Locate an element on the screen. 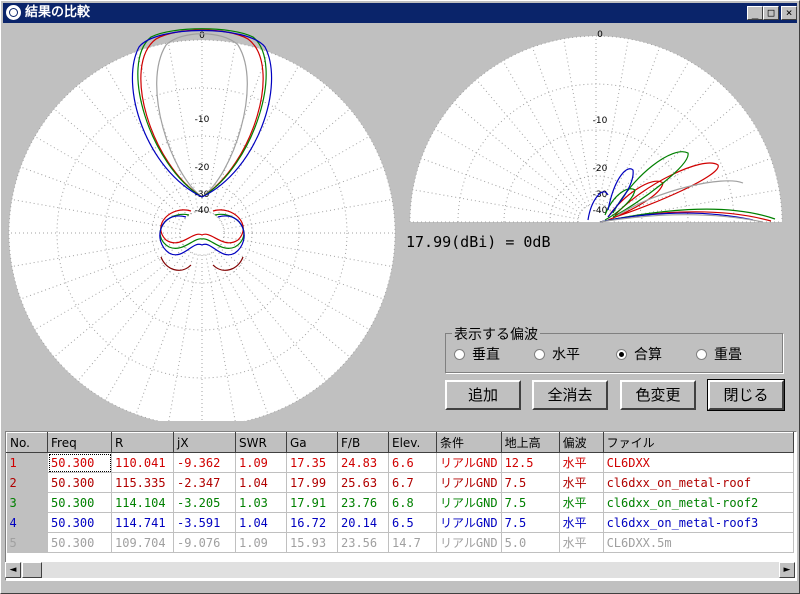 The image size is (800, 594). radio-overlay-indicator is located at coordinates (701, 354).